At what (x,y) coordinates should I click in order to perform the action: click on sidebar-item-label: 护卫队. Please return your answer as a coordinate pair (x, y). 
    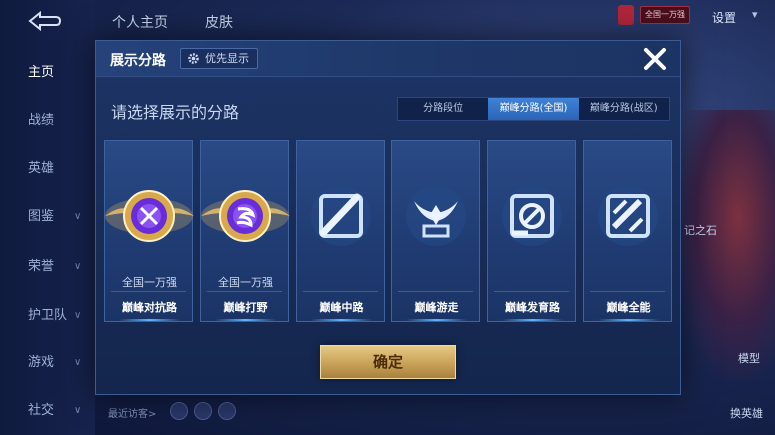
    Looking at the image, I should click on (48, 315).